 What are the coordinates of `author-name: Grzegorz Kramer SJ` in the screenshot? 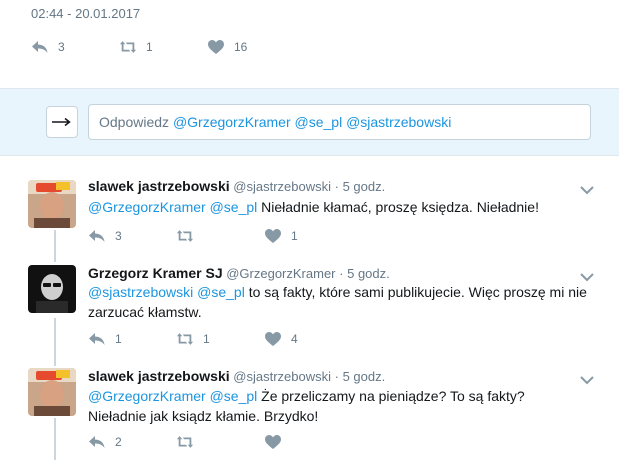 It's located at (155, 273).